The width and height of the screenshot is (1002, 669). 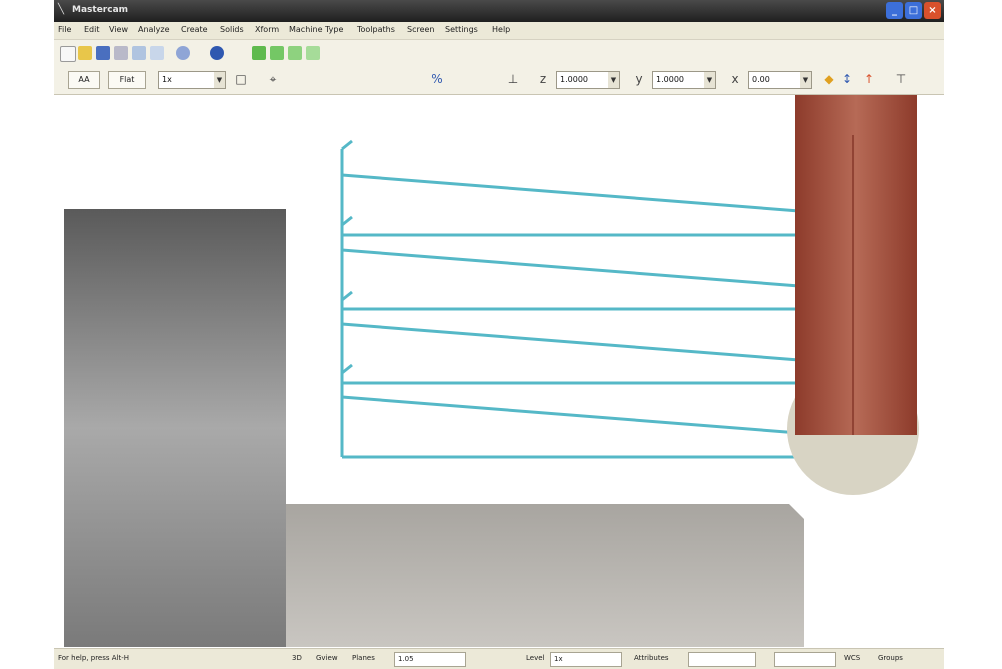 I want to click on toolbar-button-flat: Flat, so click(x=127, y=80).